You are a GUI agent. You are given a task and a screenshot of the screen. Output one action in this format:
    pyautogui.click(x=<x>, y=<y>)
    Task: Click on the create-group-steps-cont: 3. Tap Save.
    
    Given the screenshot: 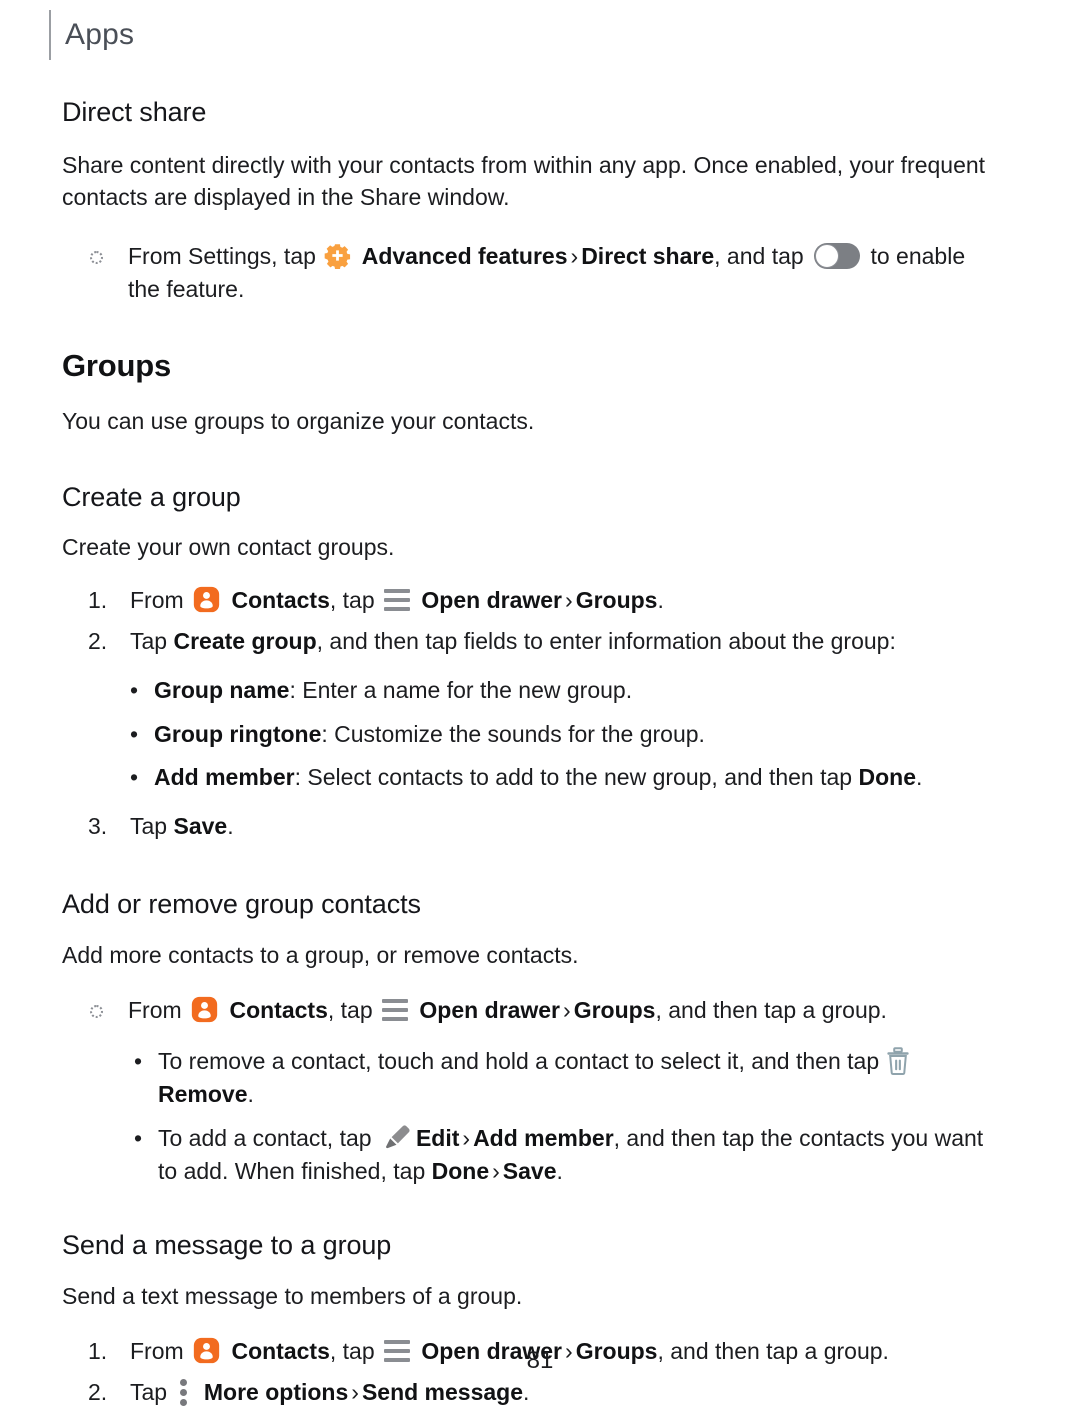 What is the action you would take?
    pyautogui.click(x=532, y=826)
    